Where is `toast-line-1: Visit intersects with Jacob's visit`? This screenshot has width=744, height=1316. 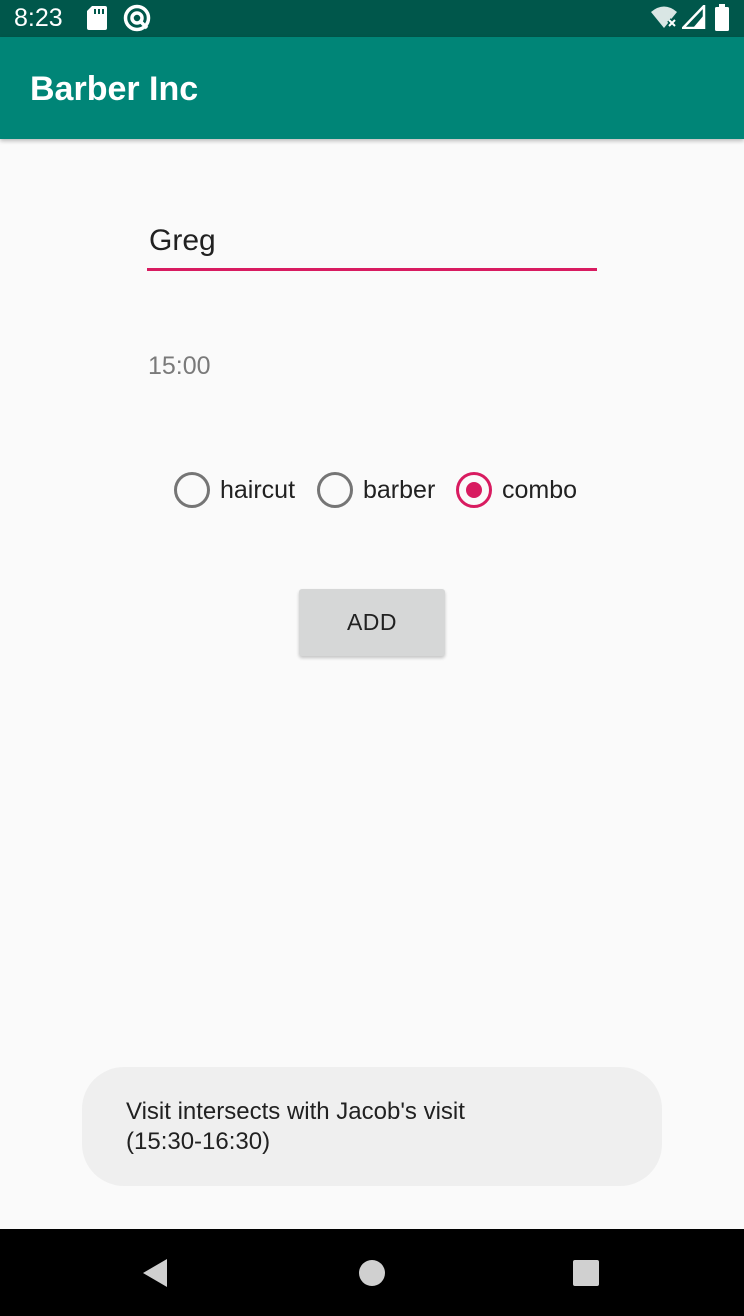 toast-line-1: Visit intersects with Jacob's visit is located at coordinates (295, 1111).